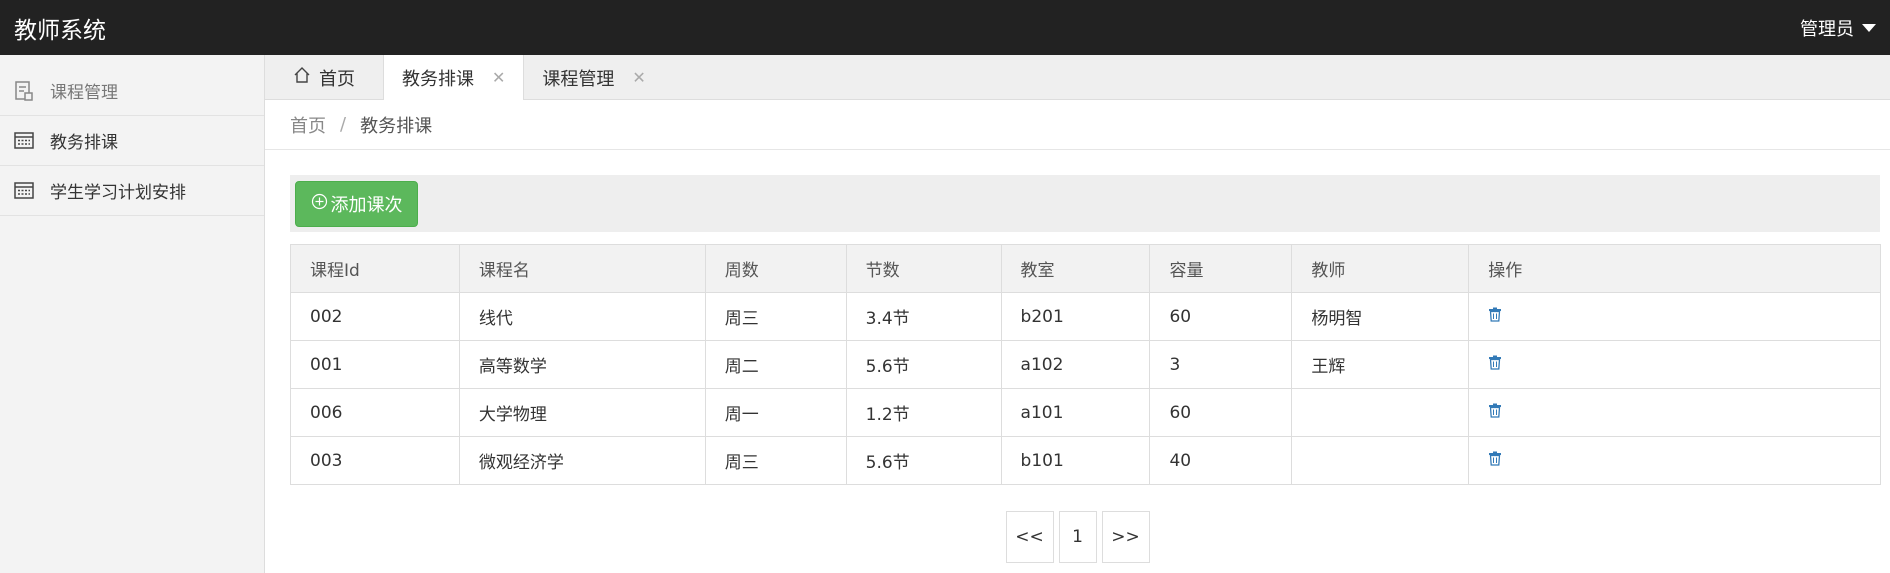  Describe the element at coordinates (945, 27) in the screenshot. I see `top-navbar: 教师系统 管理员` at that location.